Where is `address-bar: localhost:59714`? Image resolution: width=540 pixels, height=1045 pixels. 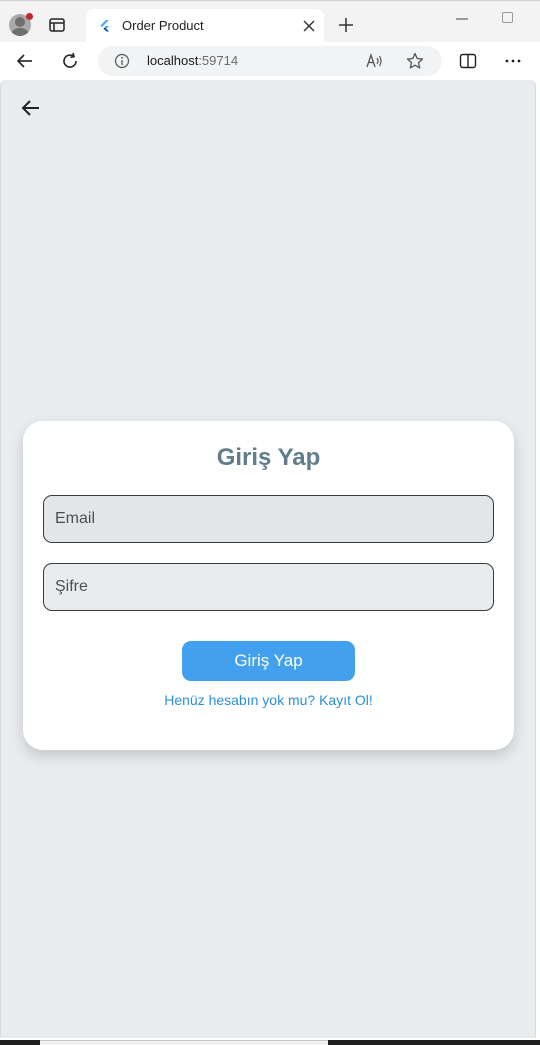
address-bar: localhost:59714 is located at coordinates (270, 61).